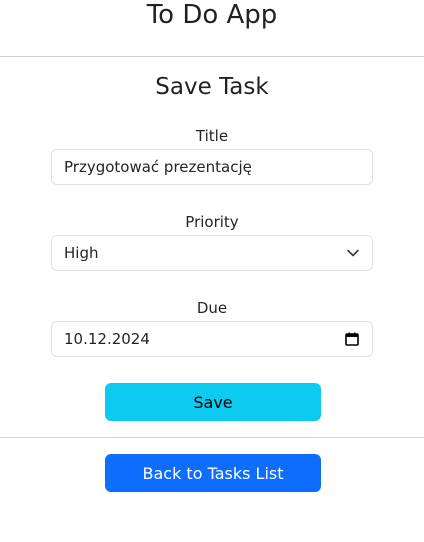 The image size is (424, 542). What do you see at coordinates (212, 308) in the screenshot?
I see `due-label: Due` at bounding box center [212, 308].